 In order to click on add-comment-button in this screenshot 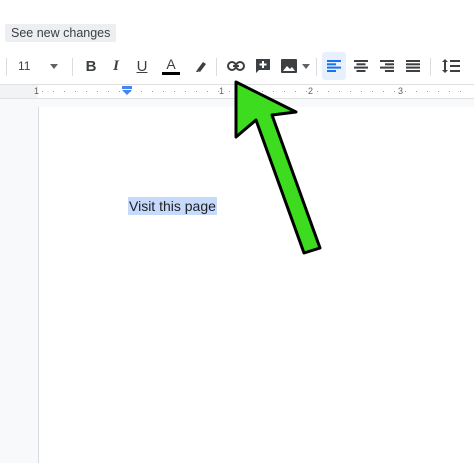, I will do `click(263, 66)`.